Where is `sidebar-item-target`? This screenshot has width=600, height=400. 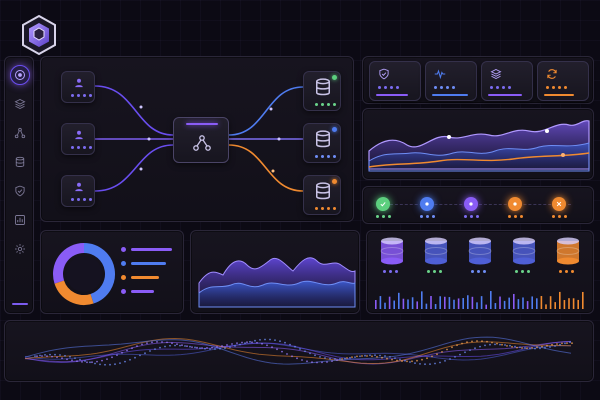
sidebar-item-target is located at coordinates (20, 75).